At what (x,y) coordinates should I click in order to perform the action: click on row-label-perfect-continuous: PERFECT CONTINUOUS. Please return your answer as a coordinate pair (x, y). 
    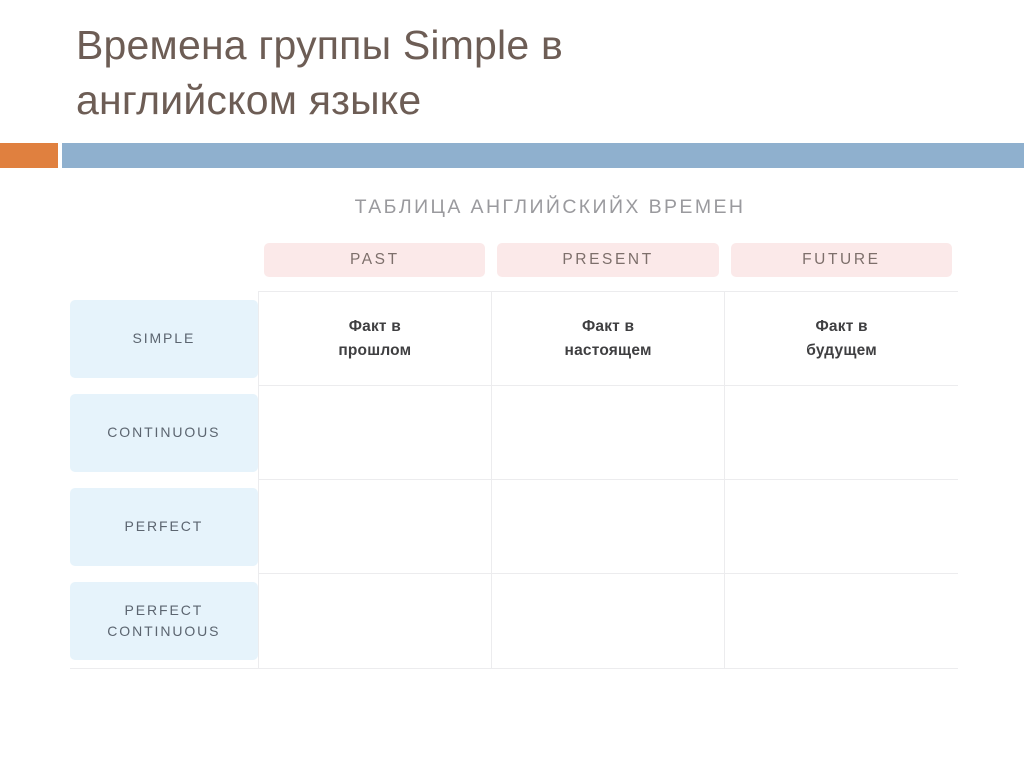
    Looking at the image, I should click on (164, 621).